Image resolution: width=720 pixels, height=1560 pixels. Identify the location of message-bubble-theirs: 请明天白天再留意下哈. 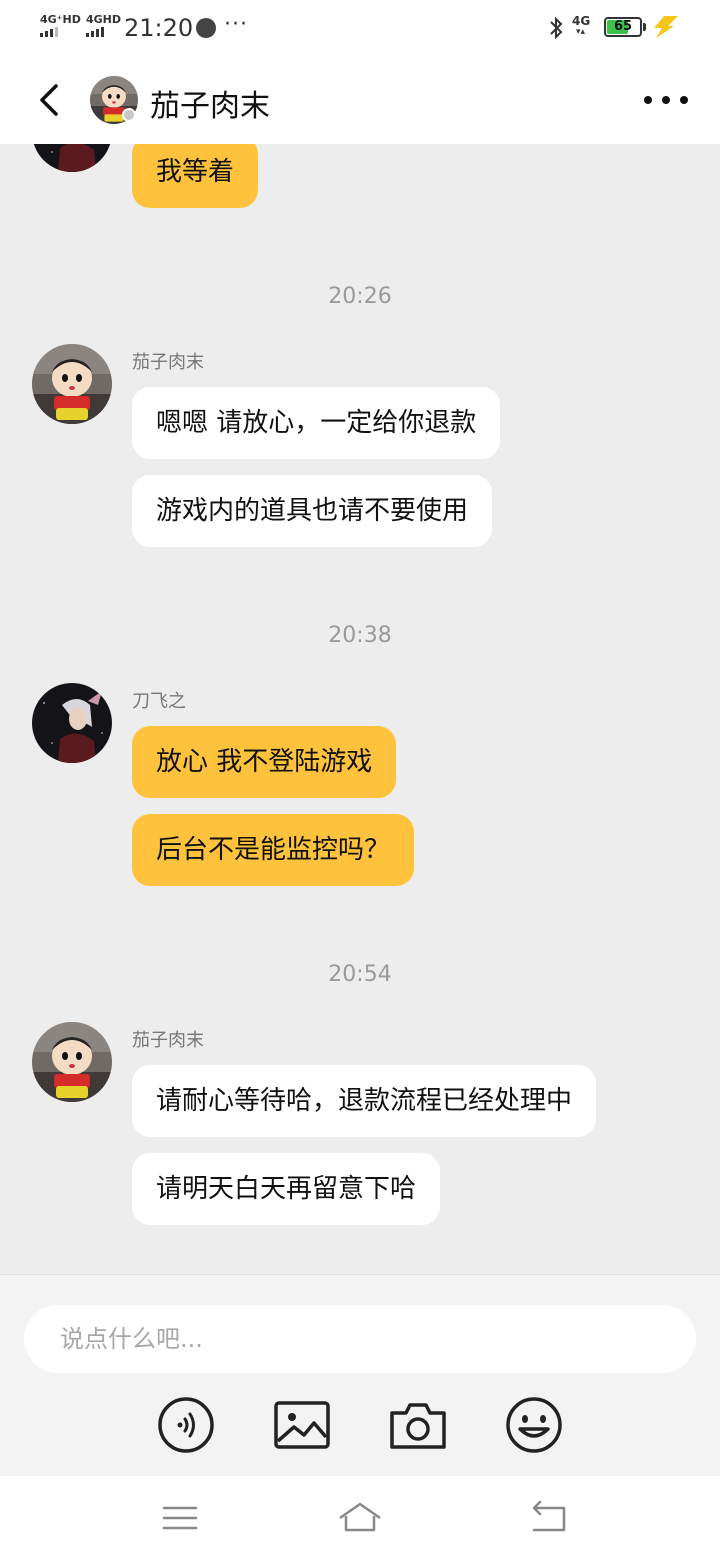
(286, 1189).